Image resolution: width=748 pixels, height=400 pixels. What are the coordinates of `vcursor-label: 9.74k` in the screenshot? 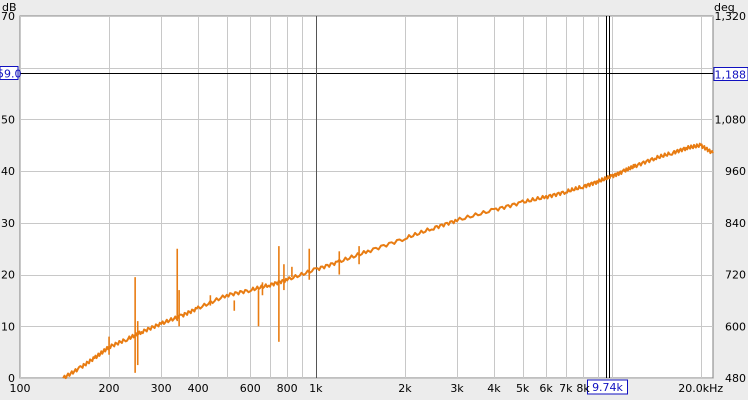 It's located at (607, 387).